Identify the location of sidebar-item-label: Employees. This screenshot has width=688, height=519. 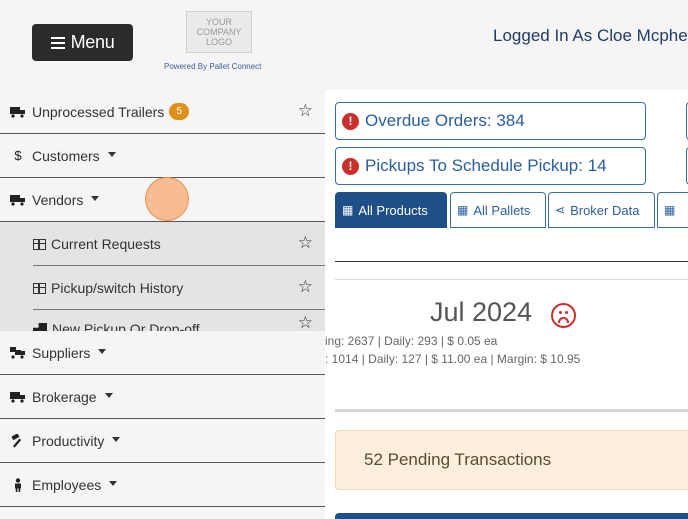
(67, 484).